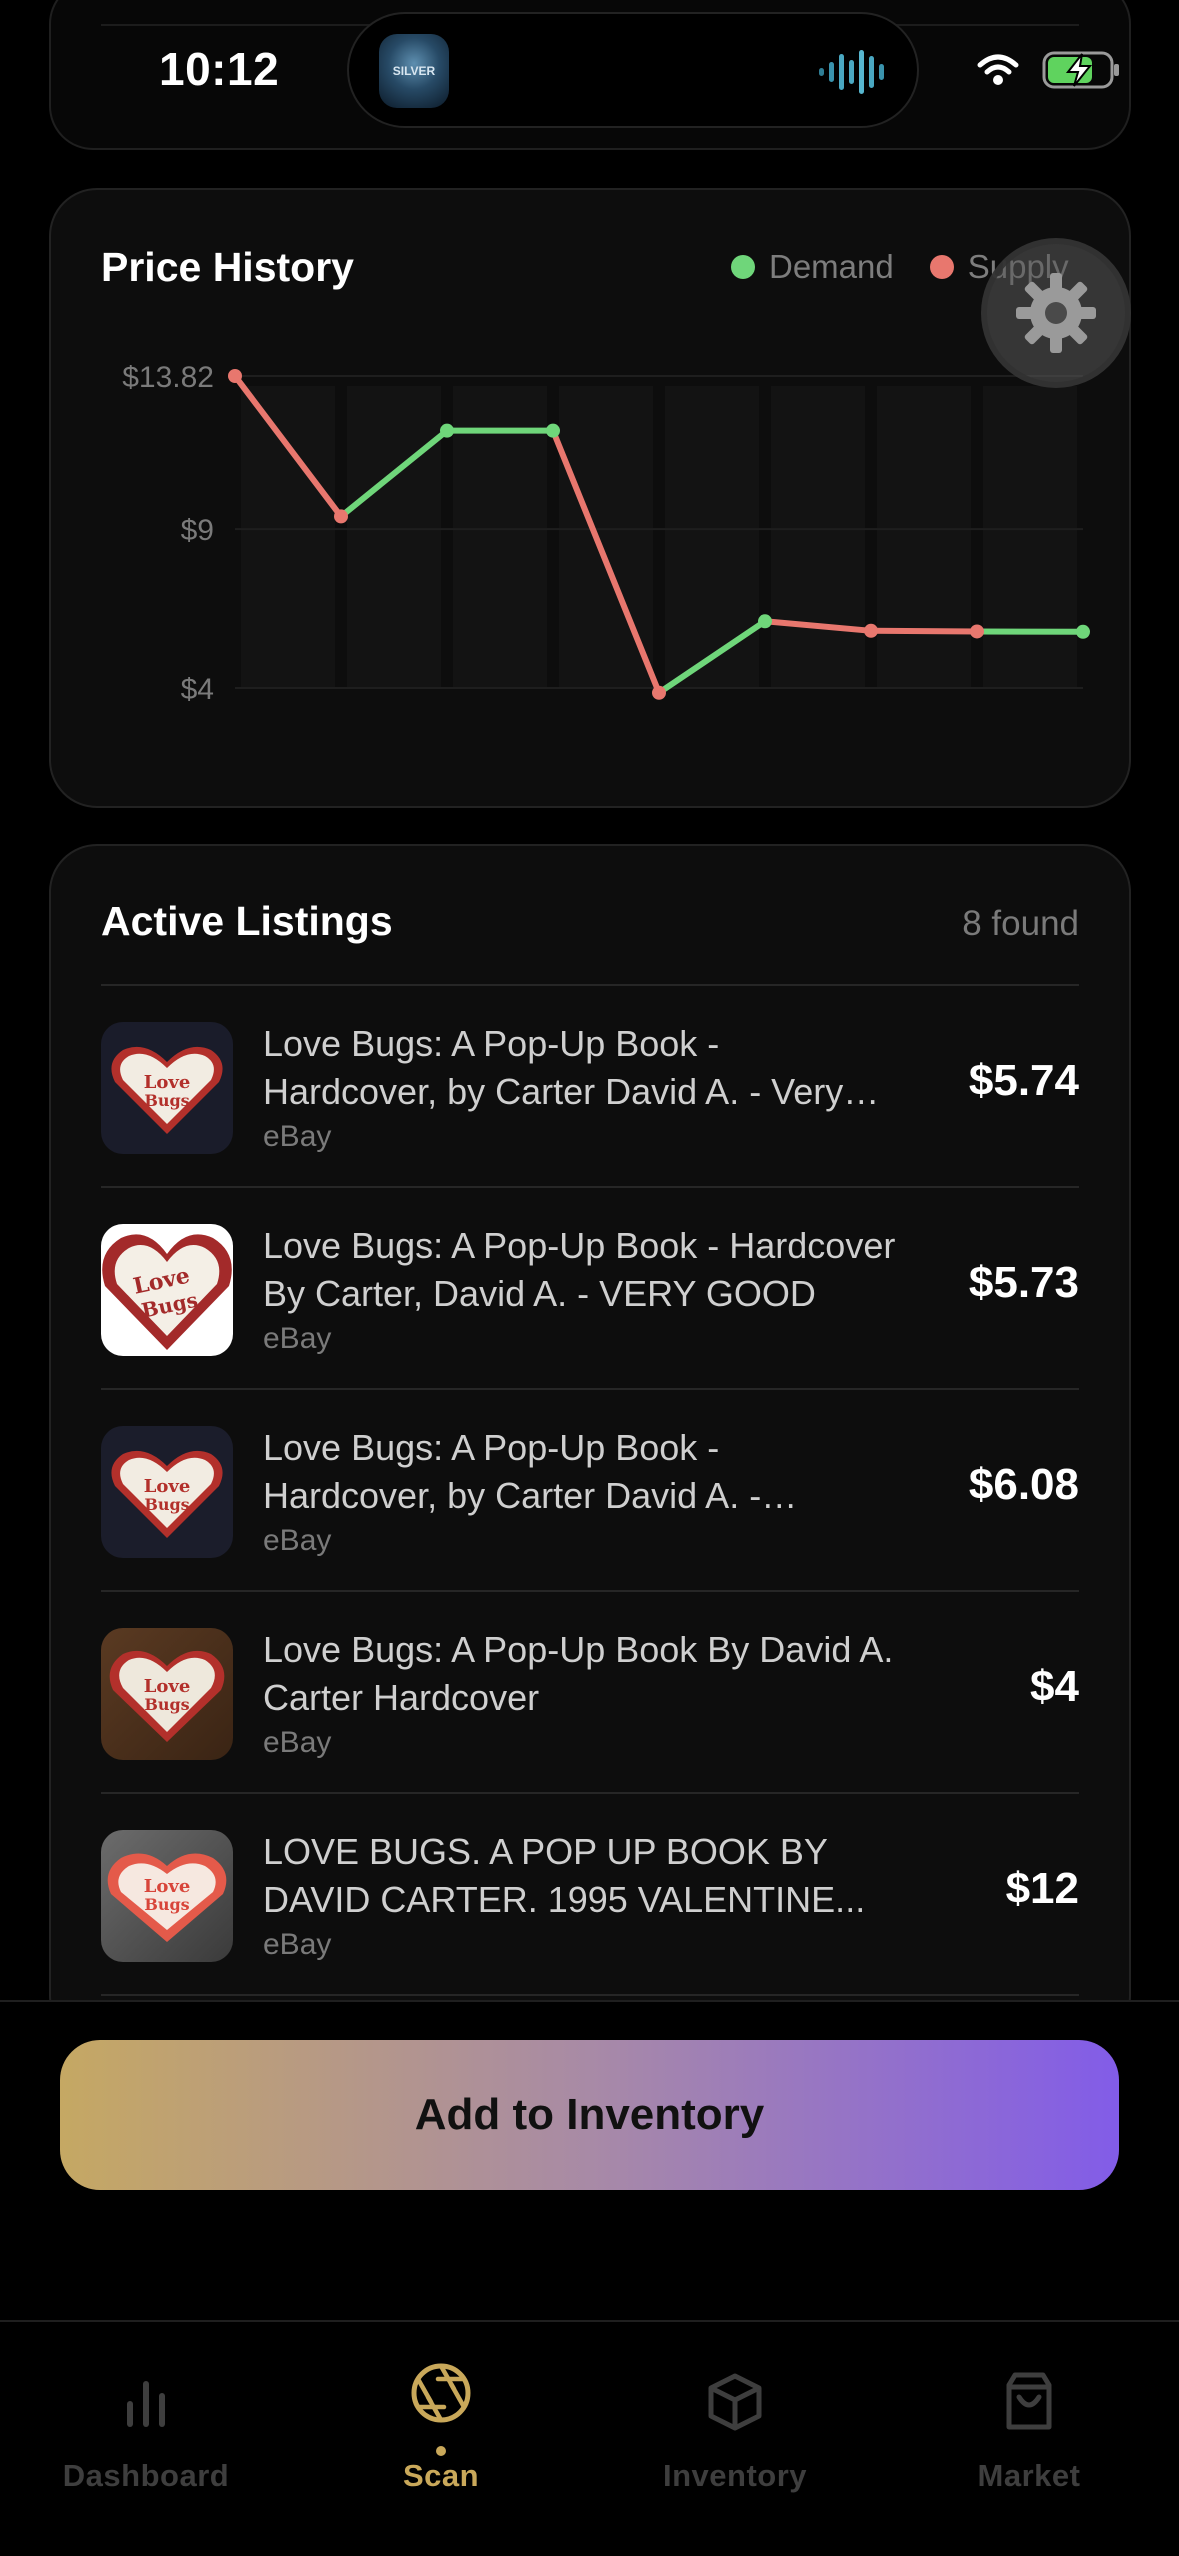  I want to click on tab-scan-label: Scan, so click(441, 2475).